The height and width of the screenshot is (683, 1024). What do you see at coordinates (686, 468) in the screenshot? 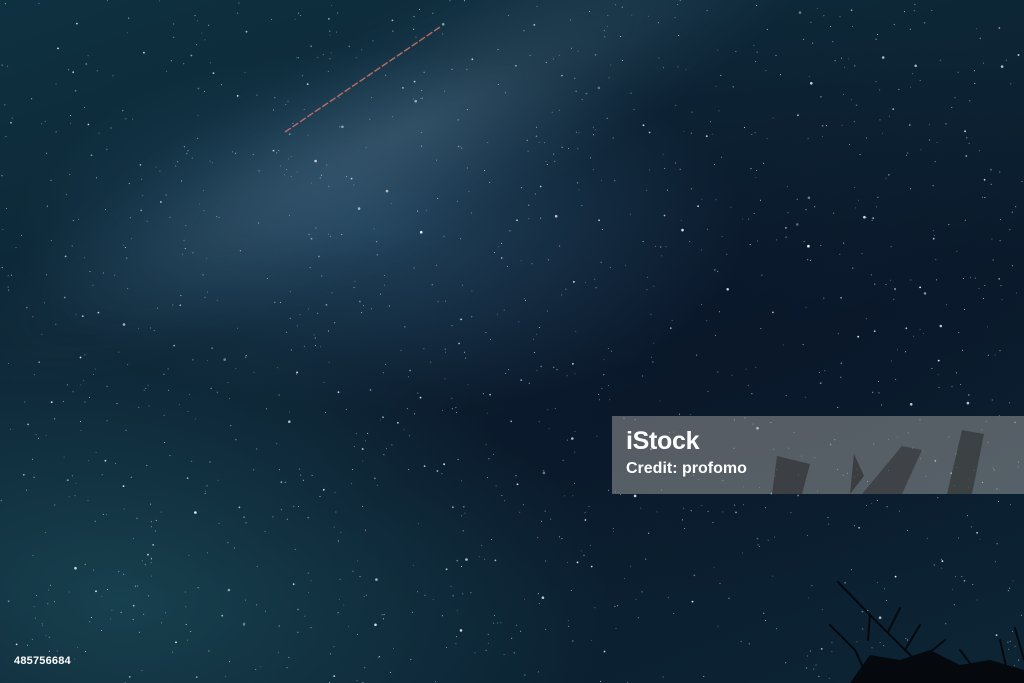
I see `watermark-credit: Credit: profomo` at bounding box center [686, 468].